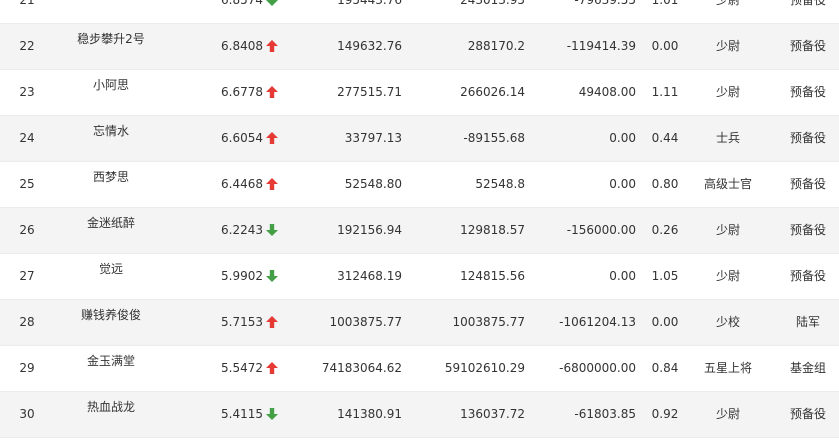 This screenshot has height=444, width=839. Describe the element at coordinates (492, 230) in the screenshot. I see `value-2-cell: 129818.57` at that location.